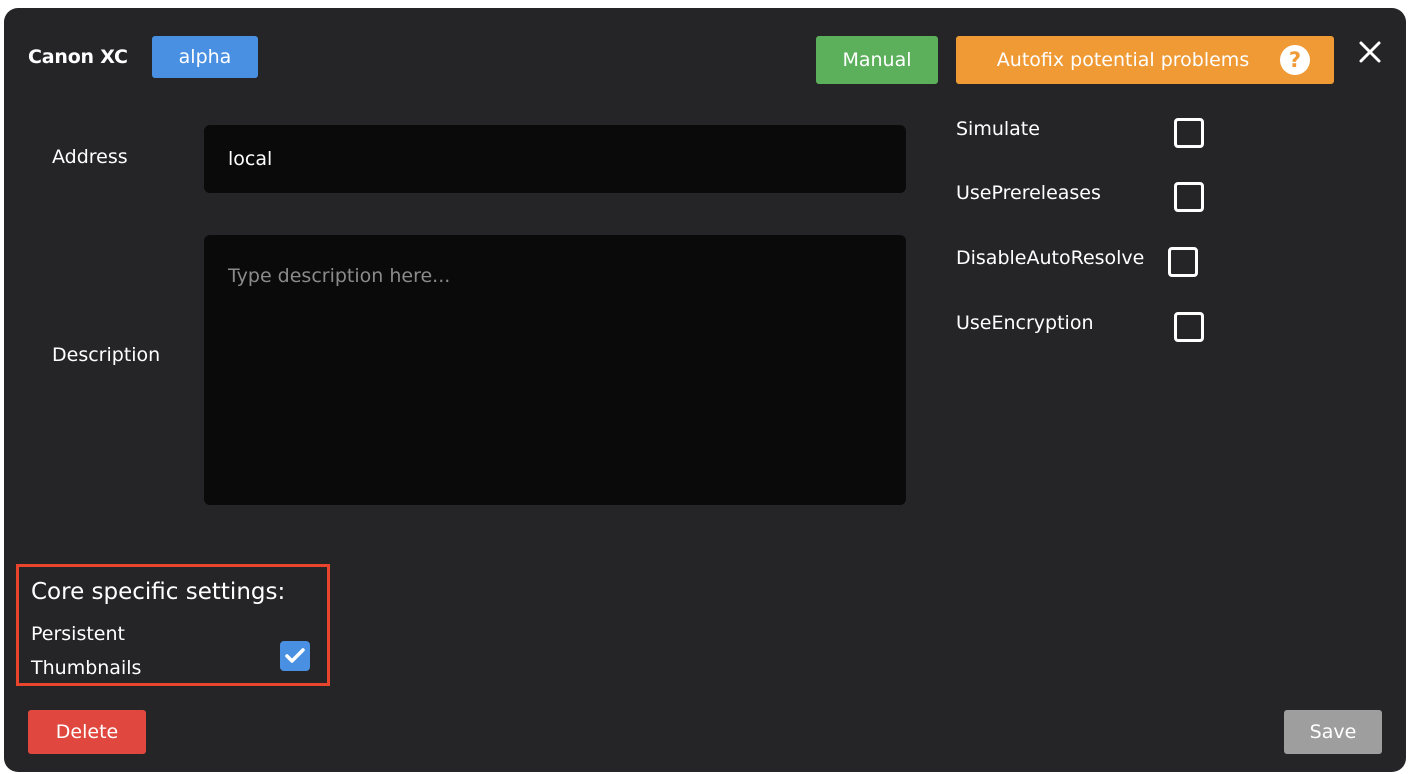 The width and height of the screenshot is (1412, 774). Describe the element at coordinates (1370, 52) in the screenshot. I see `close-icon` at that location.